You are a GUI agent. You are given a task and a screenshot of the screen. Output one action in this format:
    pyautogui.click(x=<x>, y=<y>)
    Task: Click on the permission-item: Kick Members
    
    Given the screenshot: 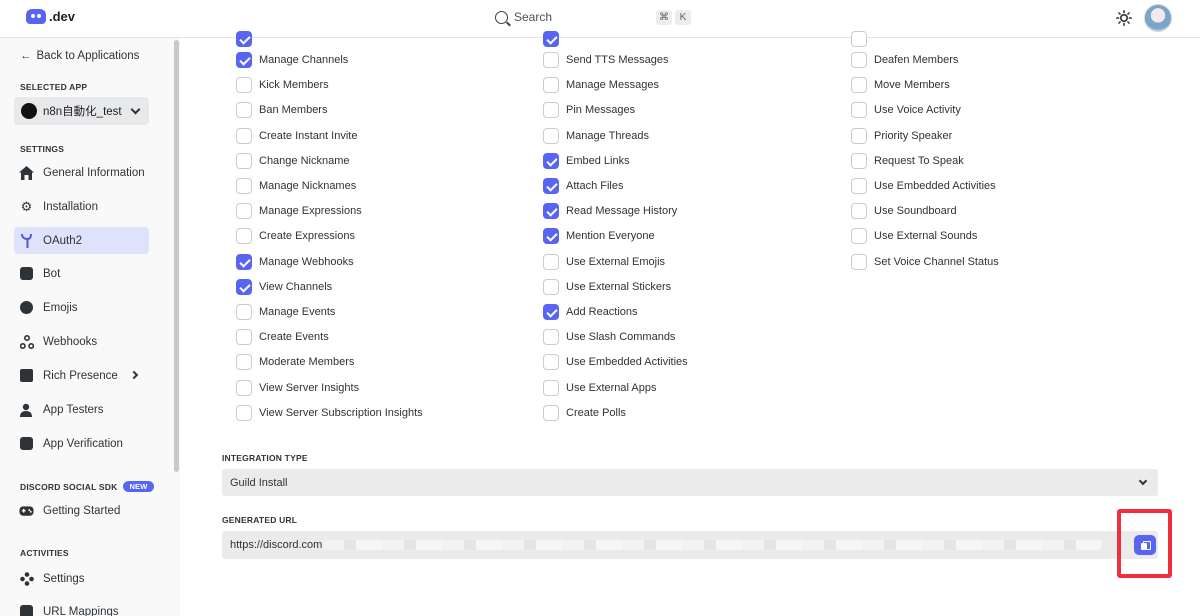 What is the action you would take?
    pyautogui.click(x=282, y=85)
    